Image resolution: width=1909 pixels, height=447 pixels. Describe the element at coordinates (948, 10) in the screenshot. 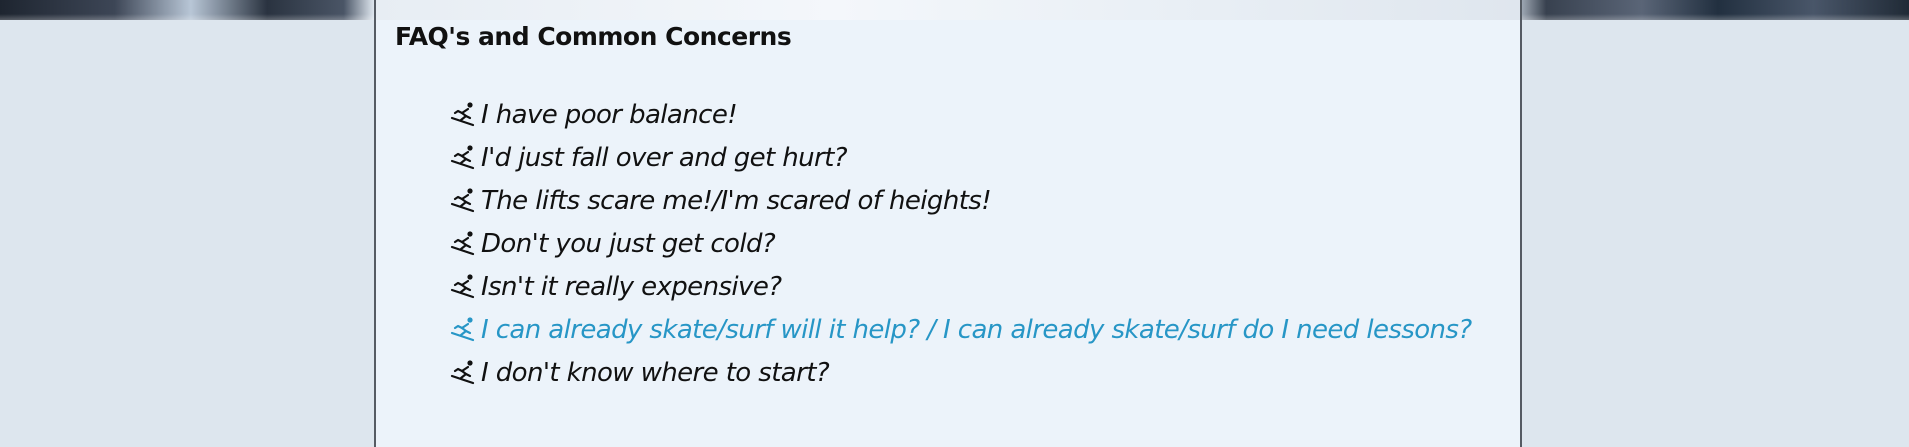

I see `banner-snow-image` at that location.